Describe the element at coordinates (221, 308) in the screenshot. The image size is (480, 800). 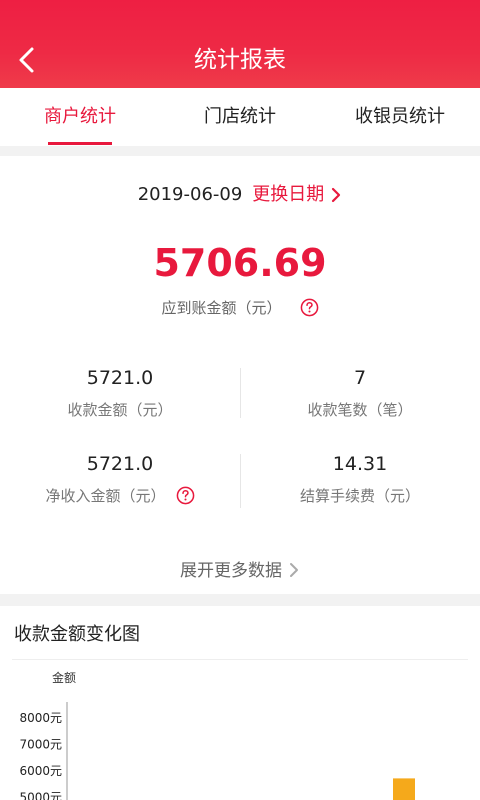
I see `settlement-amount-caption: 应到账金额（元）` at that location.